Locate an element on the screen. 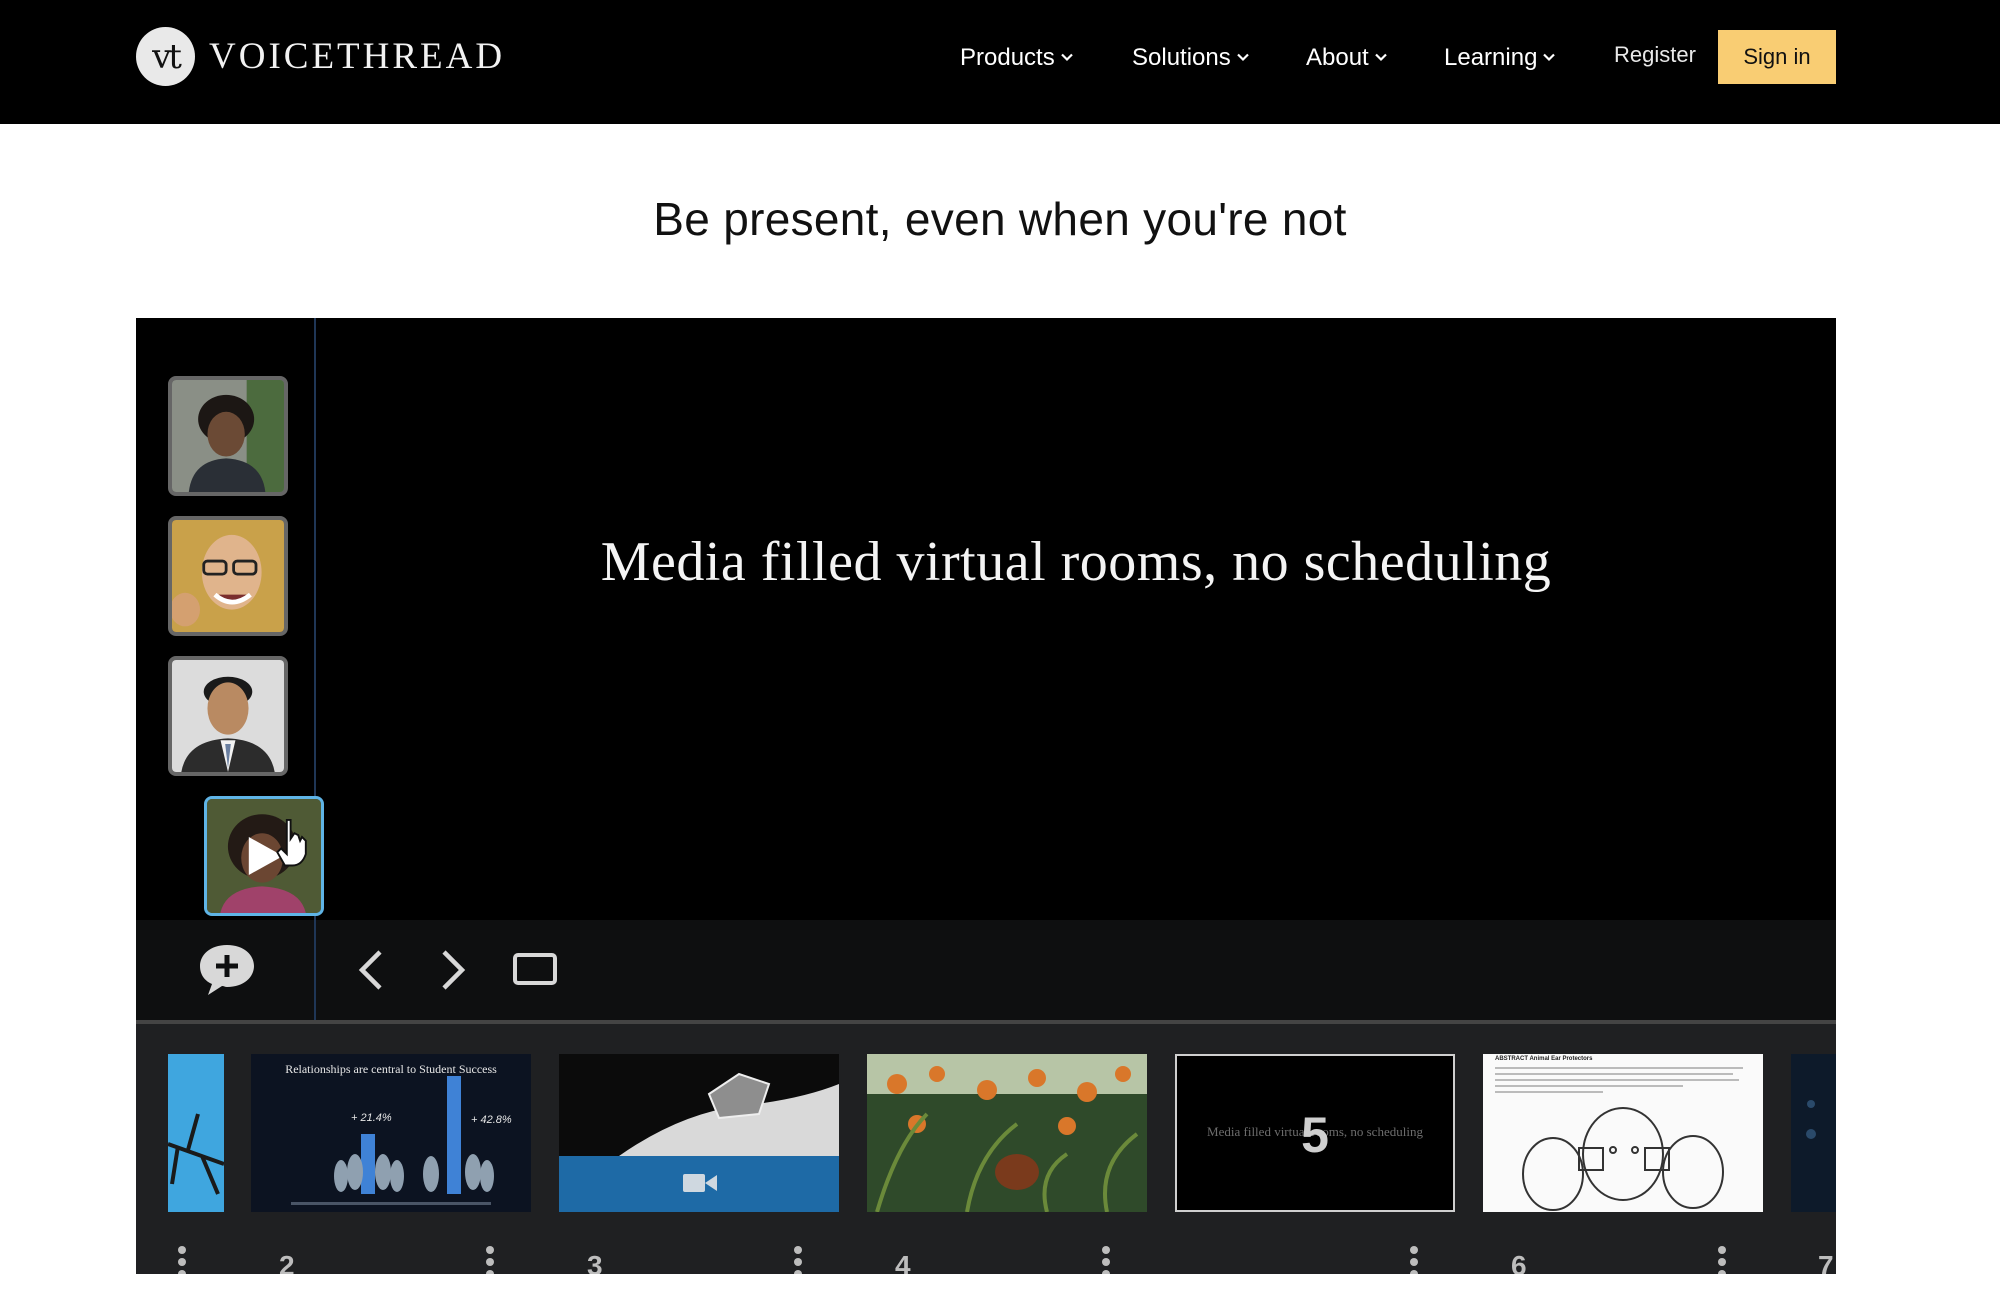 Image resolution: width=2000 pixels, height=1300 pixels. nav-solutions-label: Solutions is located at coordinates (1181, 57).